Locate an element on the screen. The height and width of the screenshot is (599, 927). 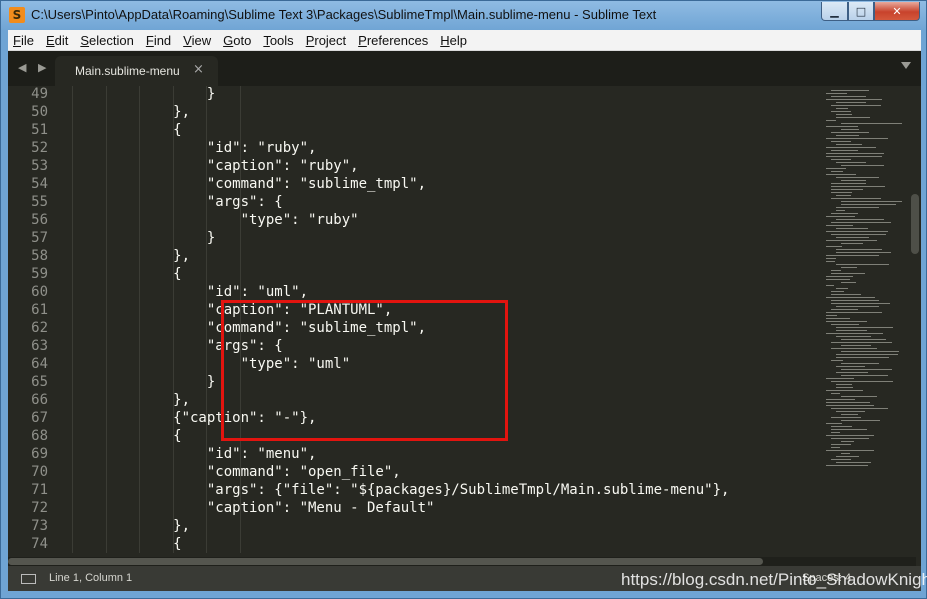
menu-file: File is located at coordinates (23, 40).